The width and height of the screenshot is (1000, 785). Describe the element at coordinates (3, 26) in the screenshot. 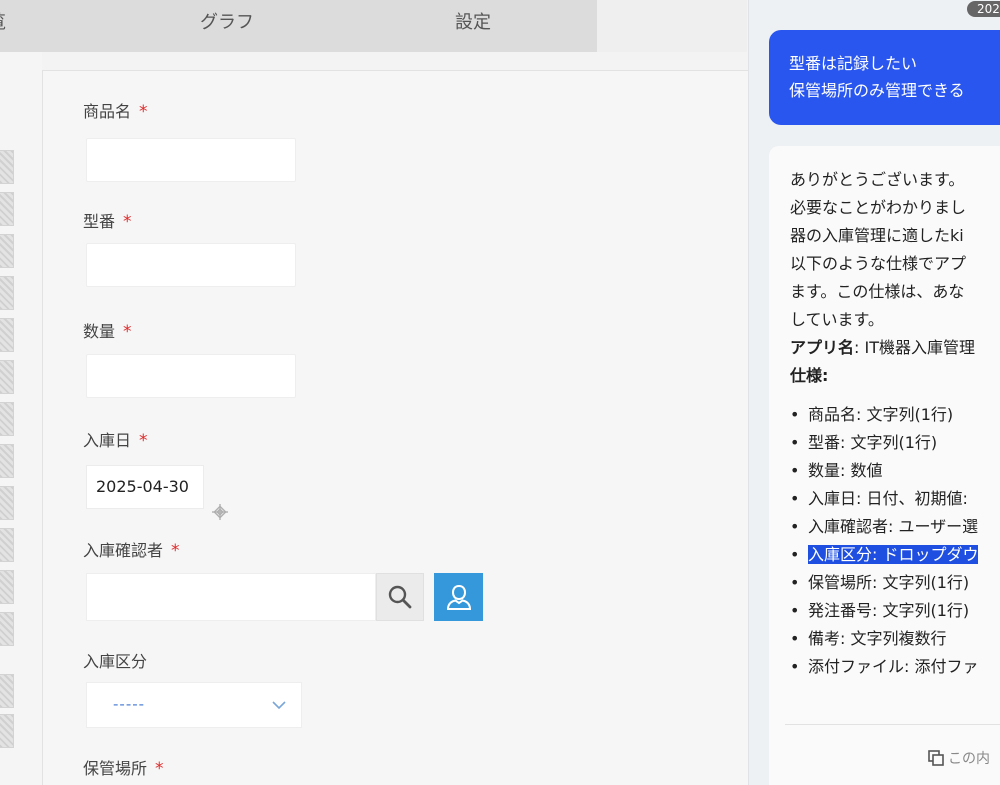

I see `tab-list: 覧` at that location.